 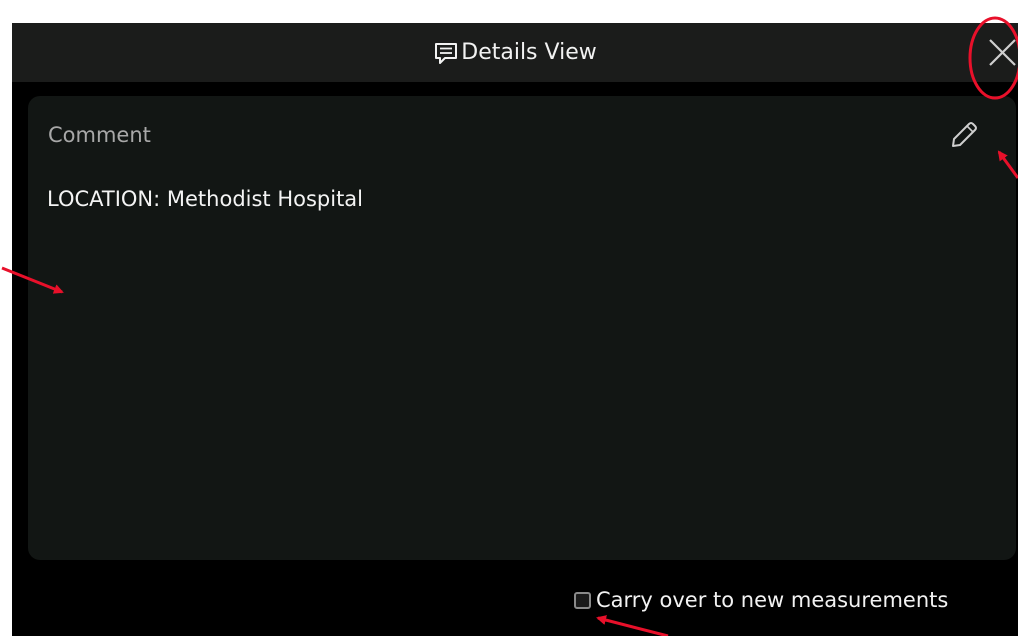 I want to click on dialog-title-text: Details View, so click(x=529, y=52).